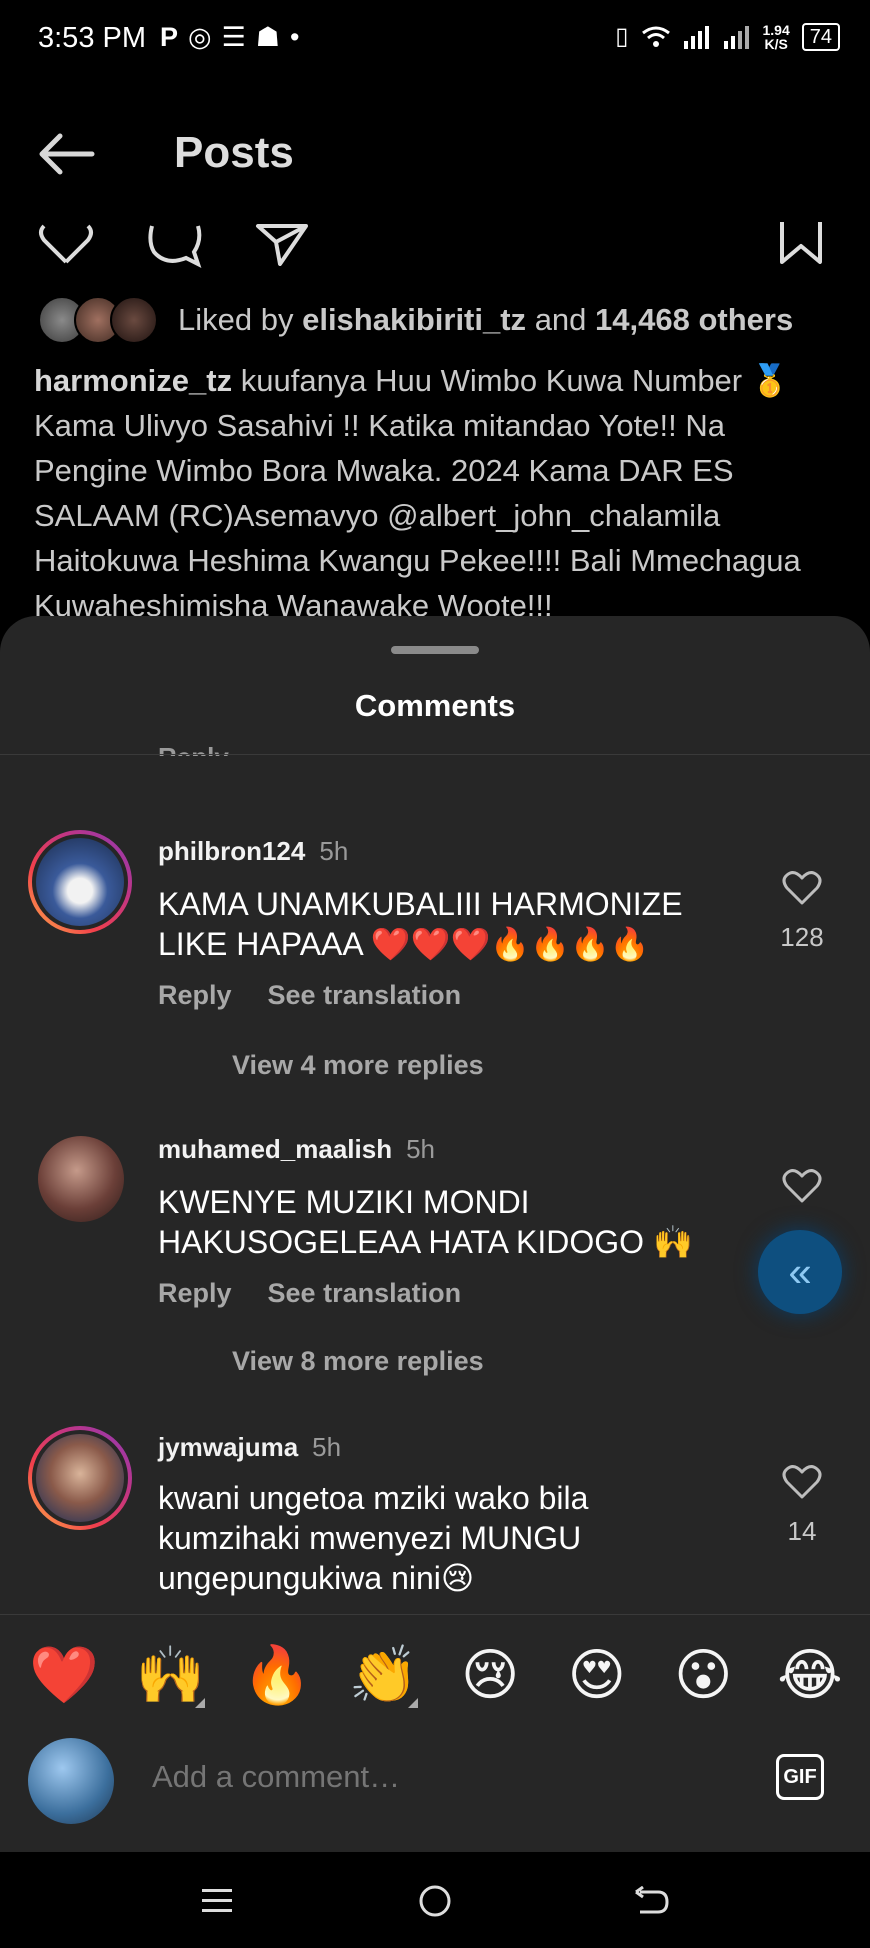 The image size is (870, 1948). Describe the element at coordinates (273, 37) in the screenshot. I see `snapchat-icon: ☗` at that location.